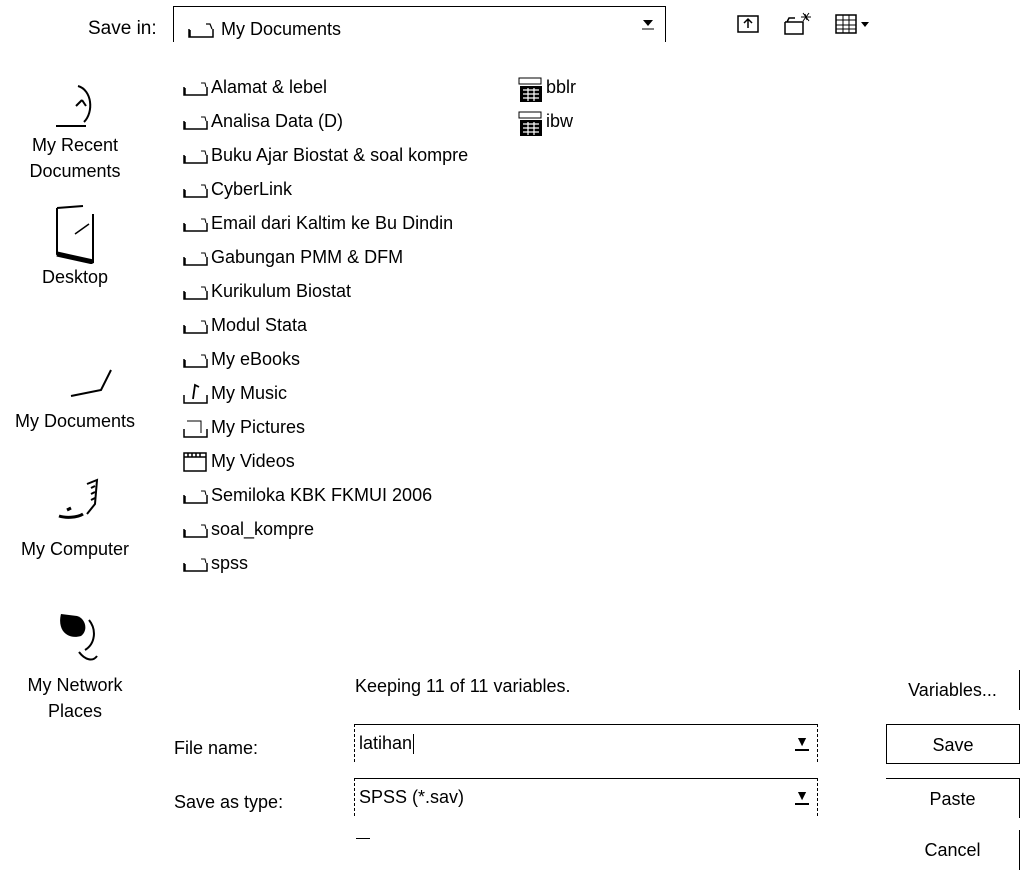 The height and width of the screenshot is (870, 1028). What do you see at coordinates (325, 563) in the screenshot?
I see `folder-item: spss` at bounding box center [325, 563].